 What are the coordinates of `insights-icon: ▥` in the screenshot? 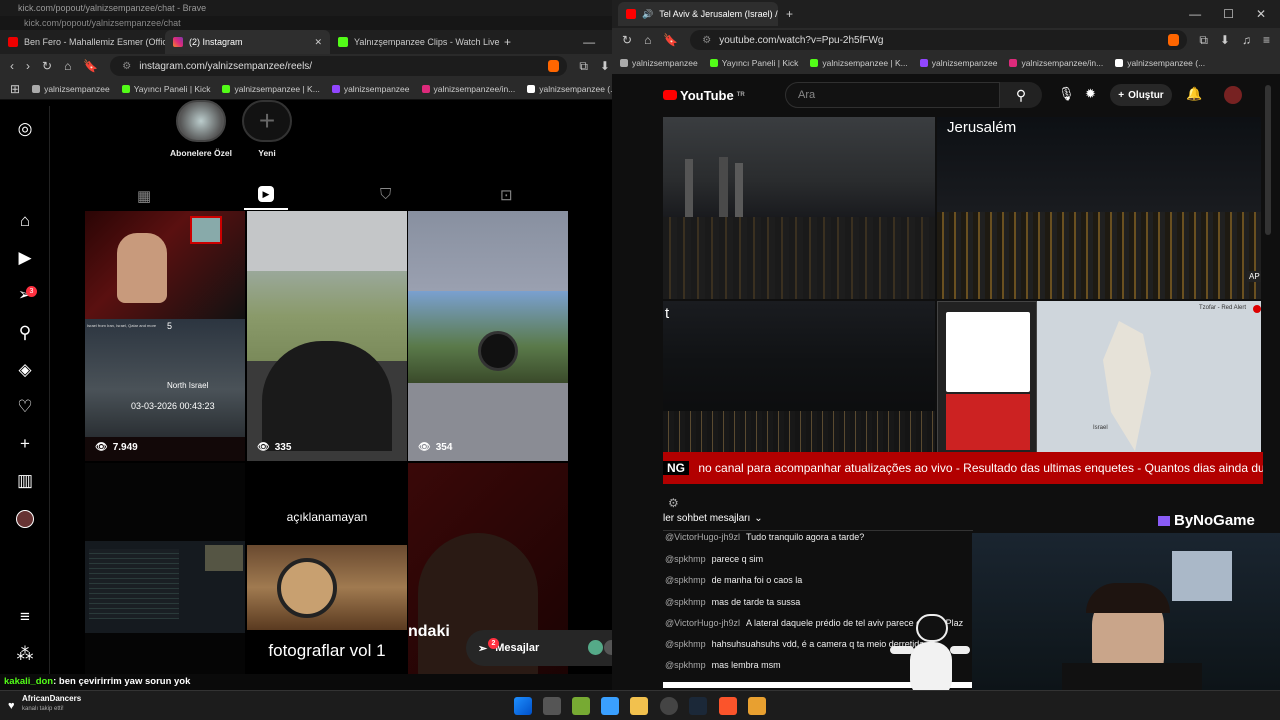 It's located at (25, 481).